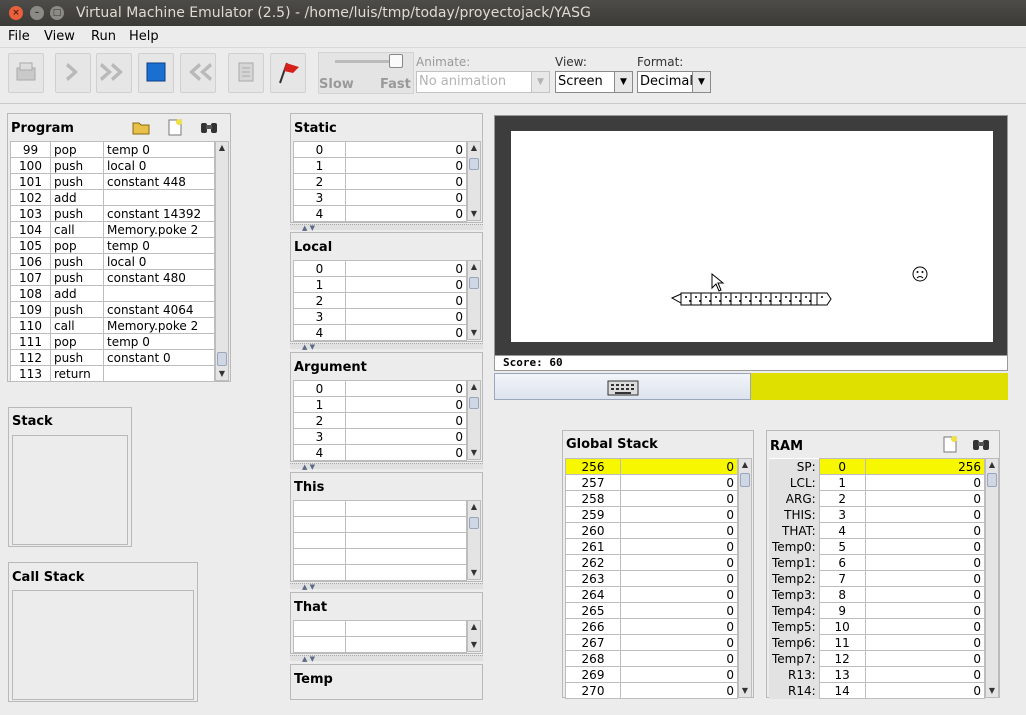  I want to click on program-row: 107 push constant 480, so click(112, 277).